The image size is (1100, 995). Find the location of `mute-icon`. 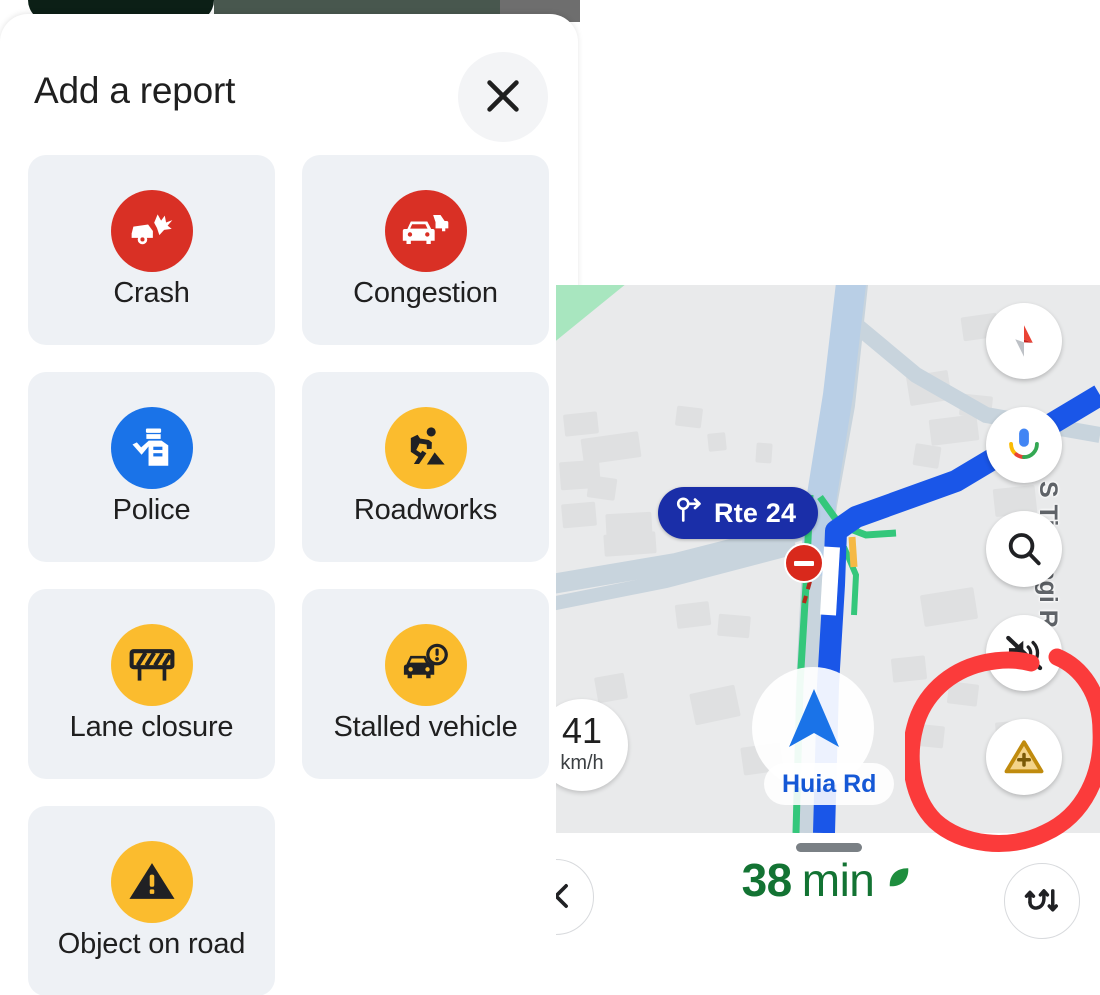

mute-icon is located at coordinates (1024, 653).